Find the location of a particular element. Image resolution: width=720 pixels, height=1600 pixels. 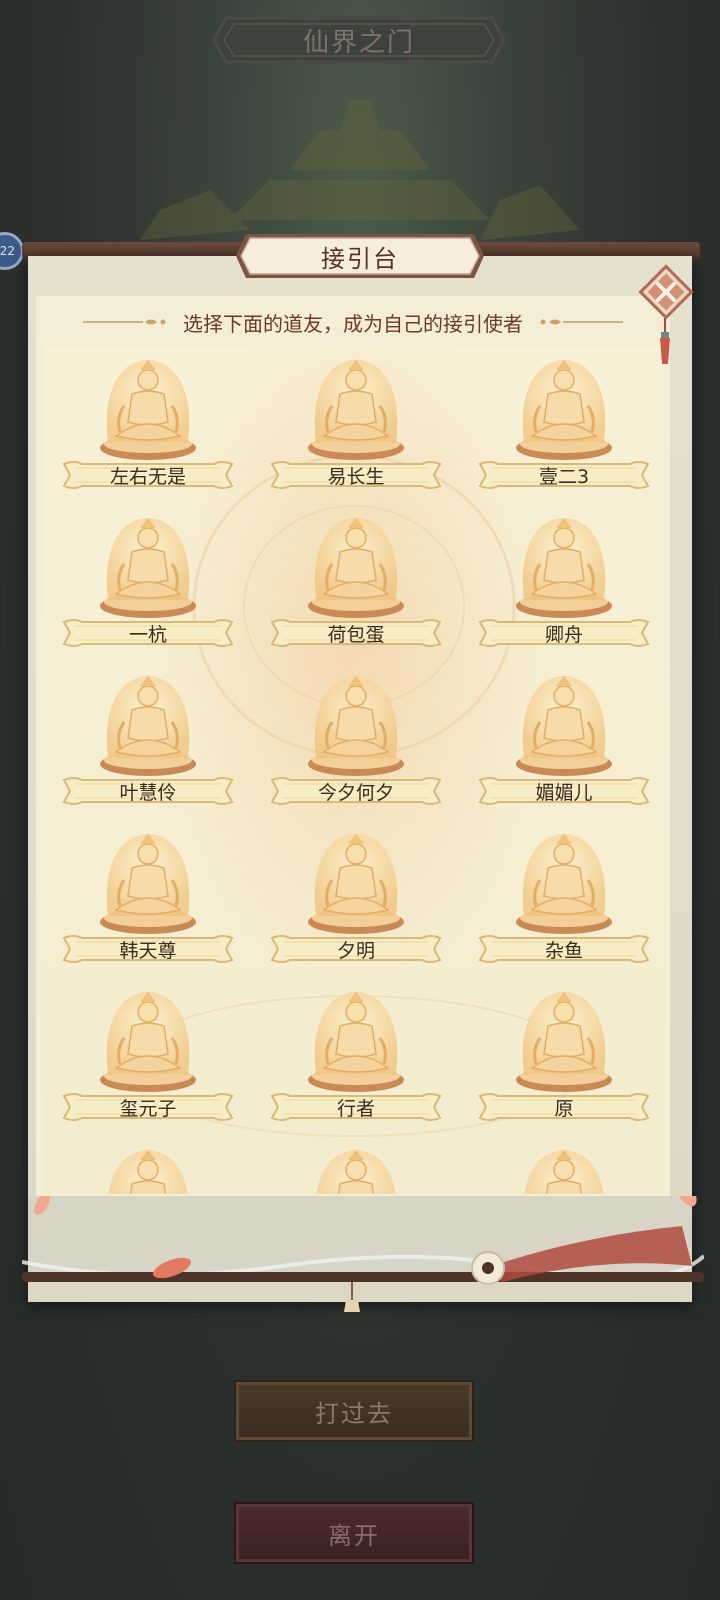

player-name: 夕明 is located at coordinates (355, 950).